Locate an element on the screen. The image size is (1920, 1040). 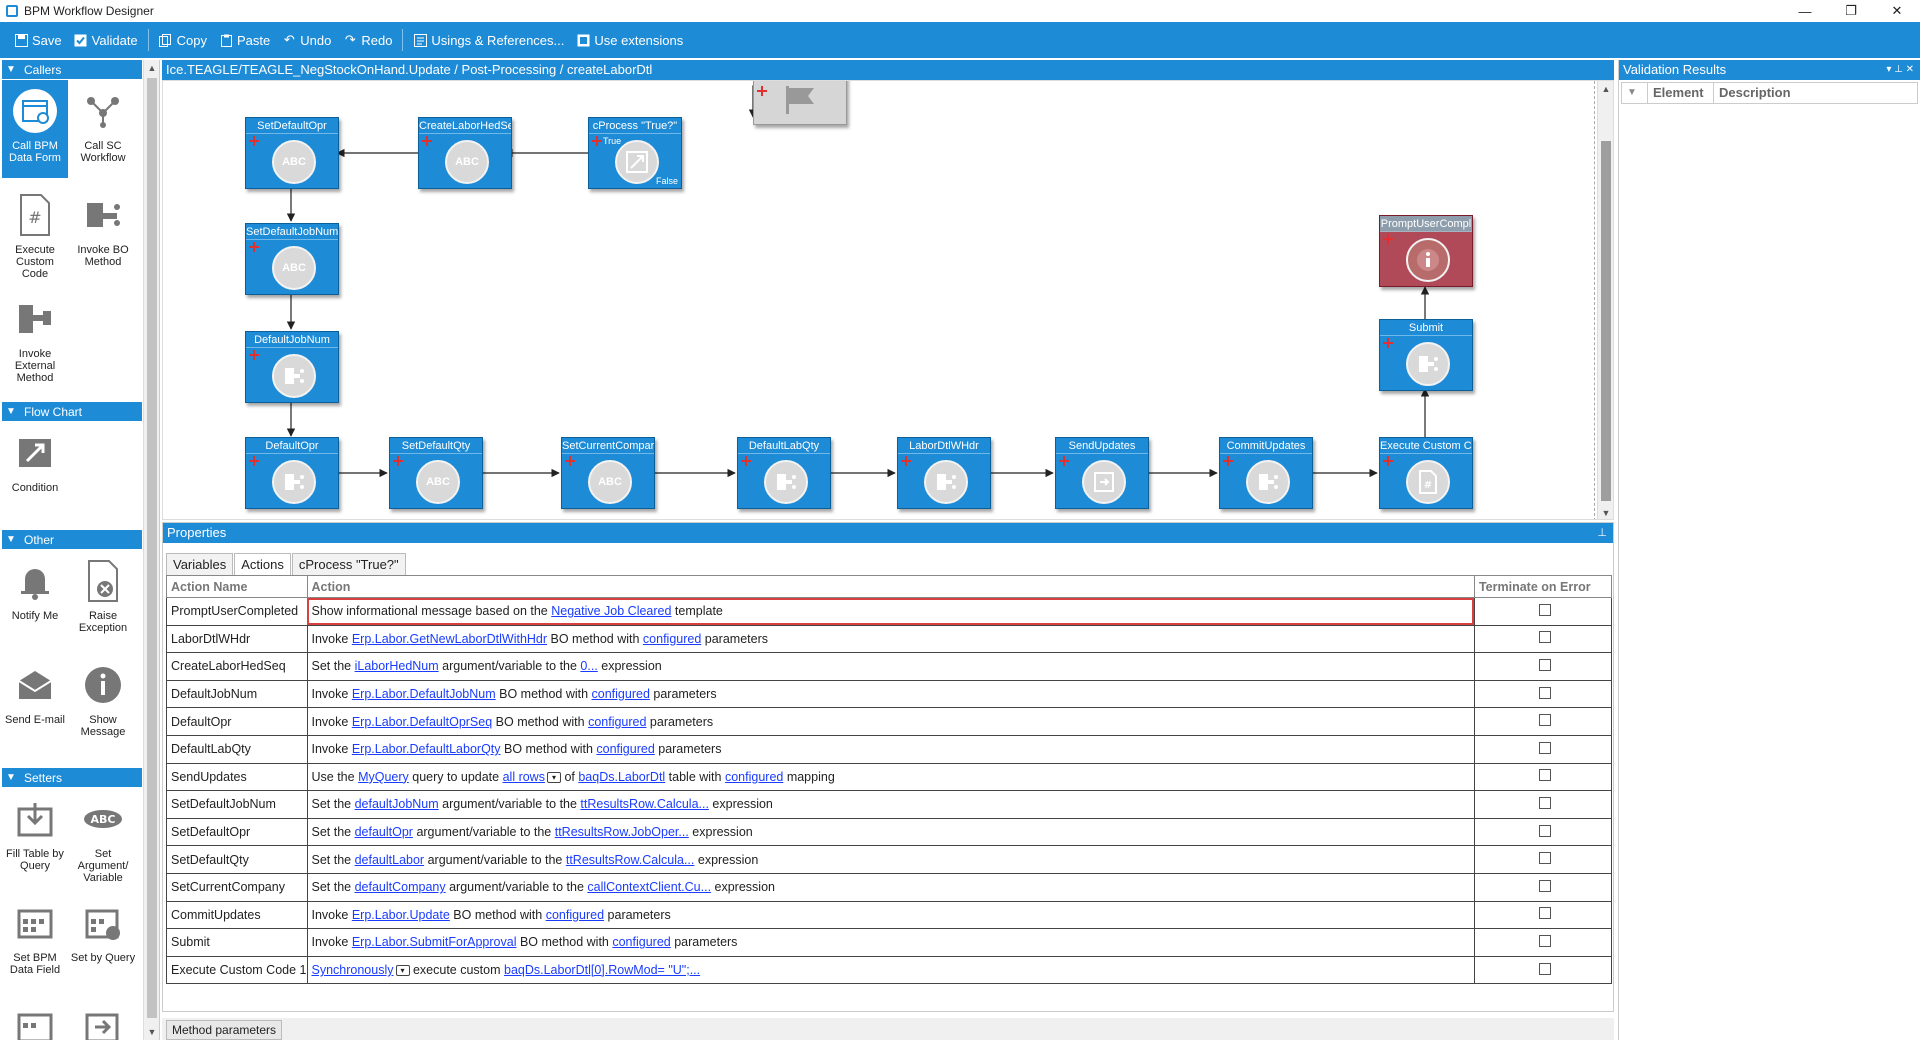
condition-tool: Condition is located at coordinates (35, 471).